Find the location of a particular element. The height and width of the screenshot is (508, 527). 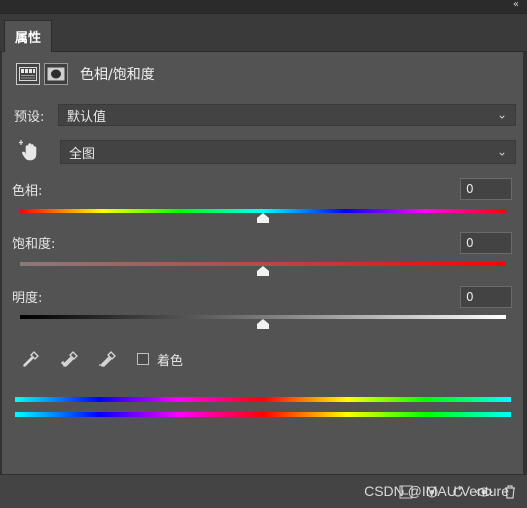

lightness-label: 明度: is located at coordinates (27, 298).